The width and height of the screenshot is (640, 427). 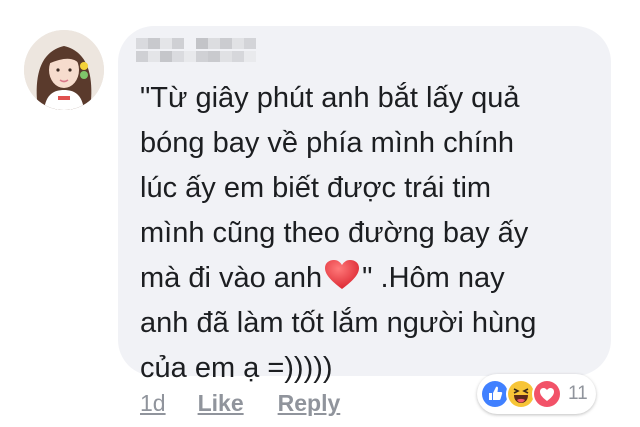 I want to click on love-reaction-icon, so click(x=547, y=394).